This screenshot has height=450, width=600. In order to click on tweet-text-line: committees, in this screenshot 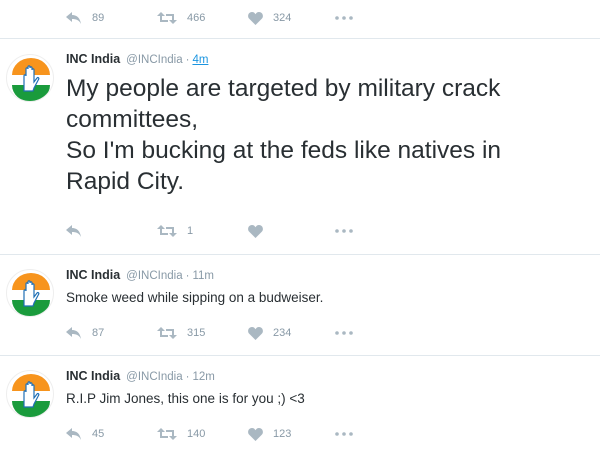, I will do `click(132, 119)`.